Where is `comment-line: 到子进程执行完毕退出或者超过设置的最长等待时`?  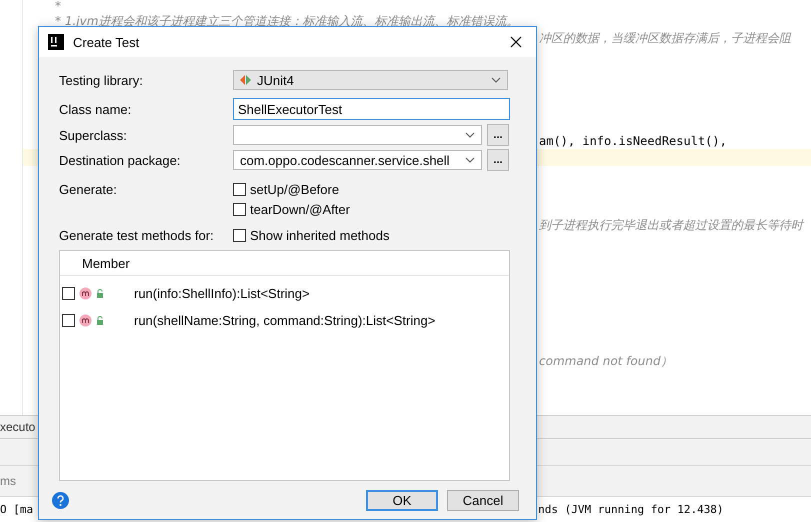 comment-line: 到子进程执行完毕退出或者超过设置的最长等待时 is located at coordinates (671, 225).